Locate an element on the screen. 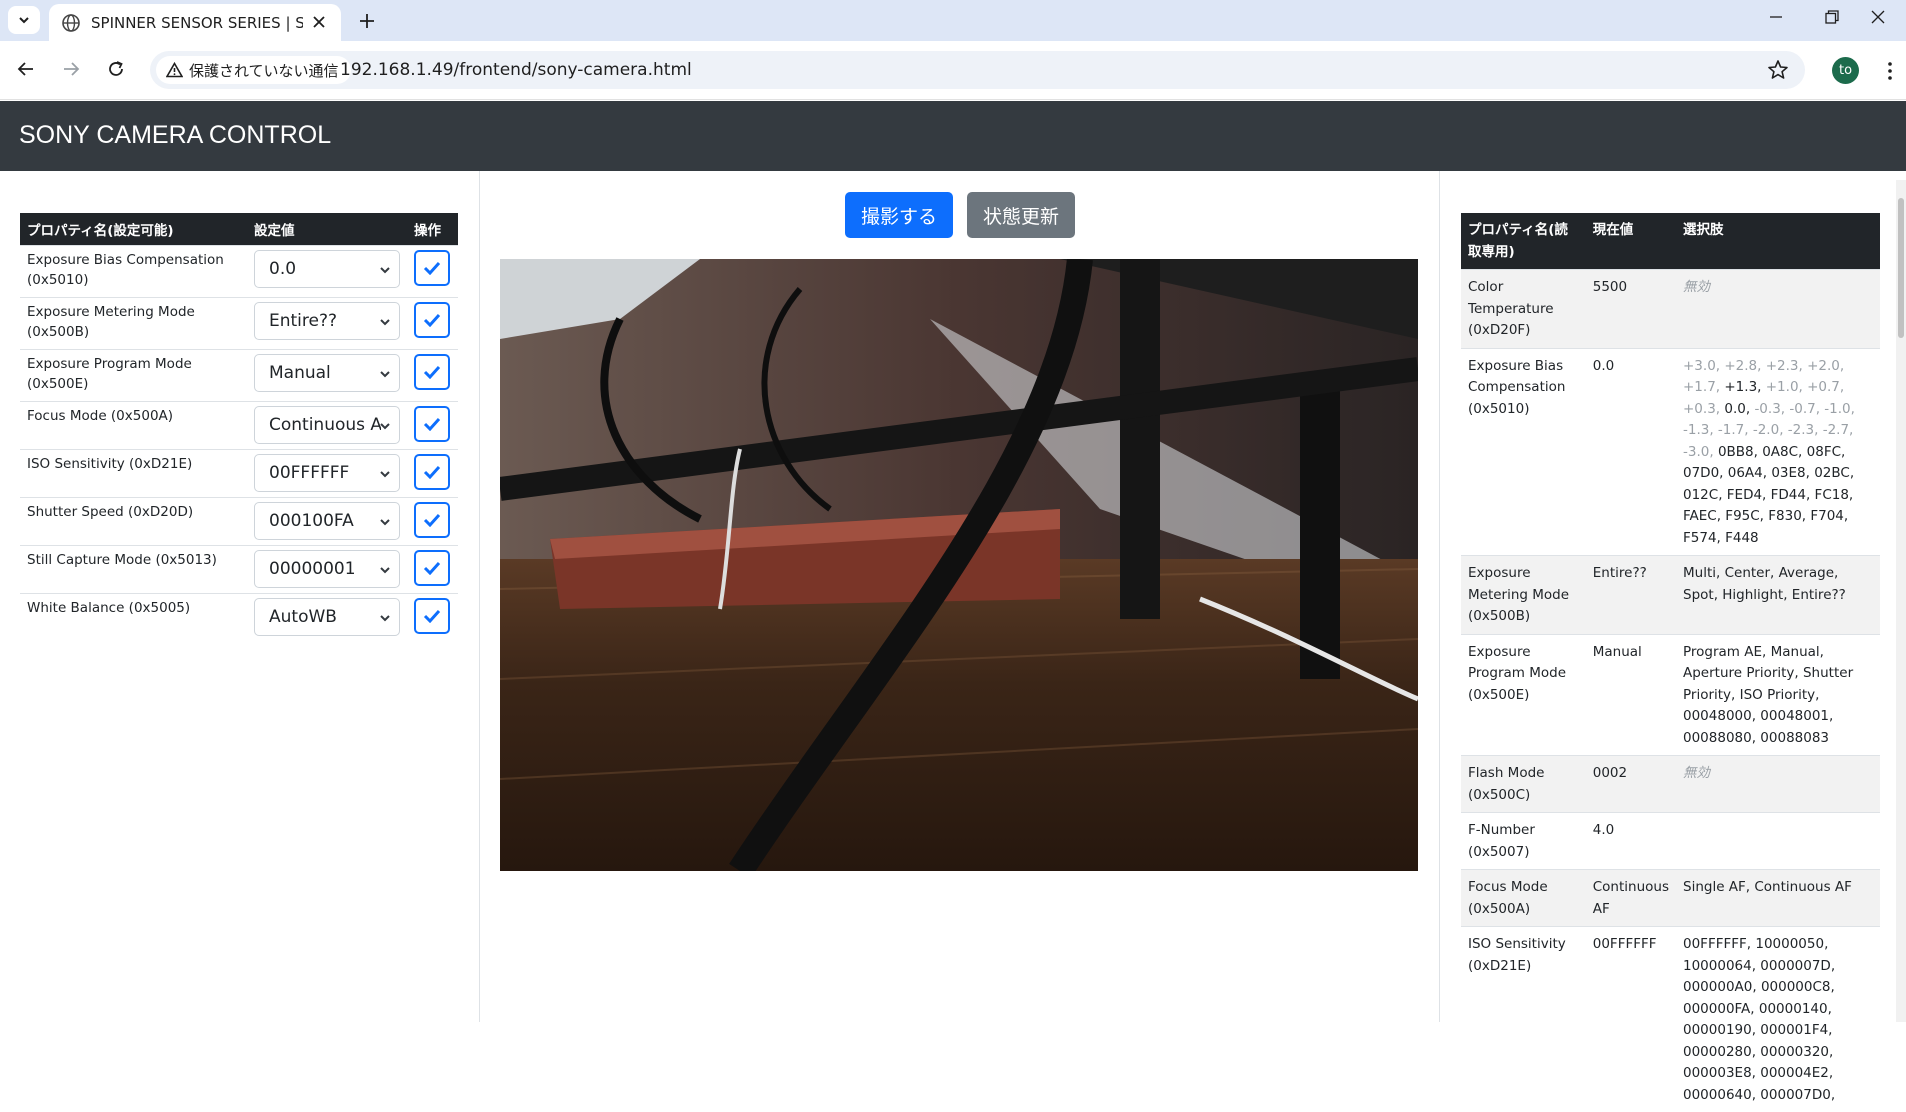 The image size is (1906, 1112). exposure-bias-select: 0.0 is located at coordinates (327, 269).